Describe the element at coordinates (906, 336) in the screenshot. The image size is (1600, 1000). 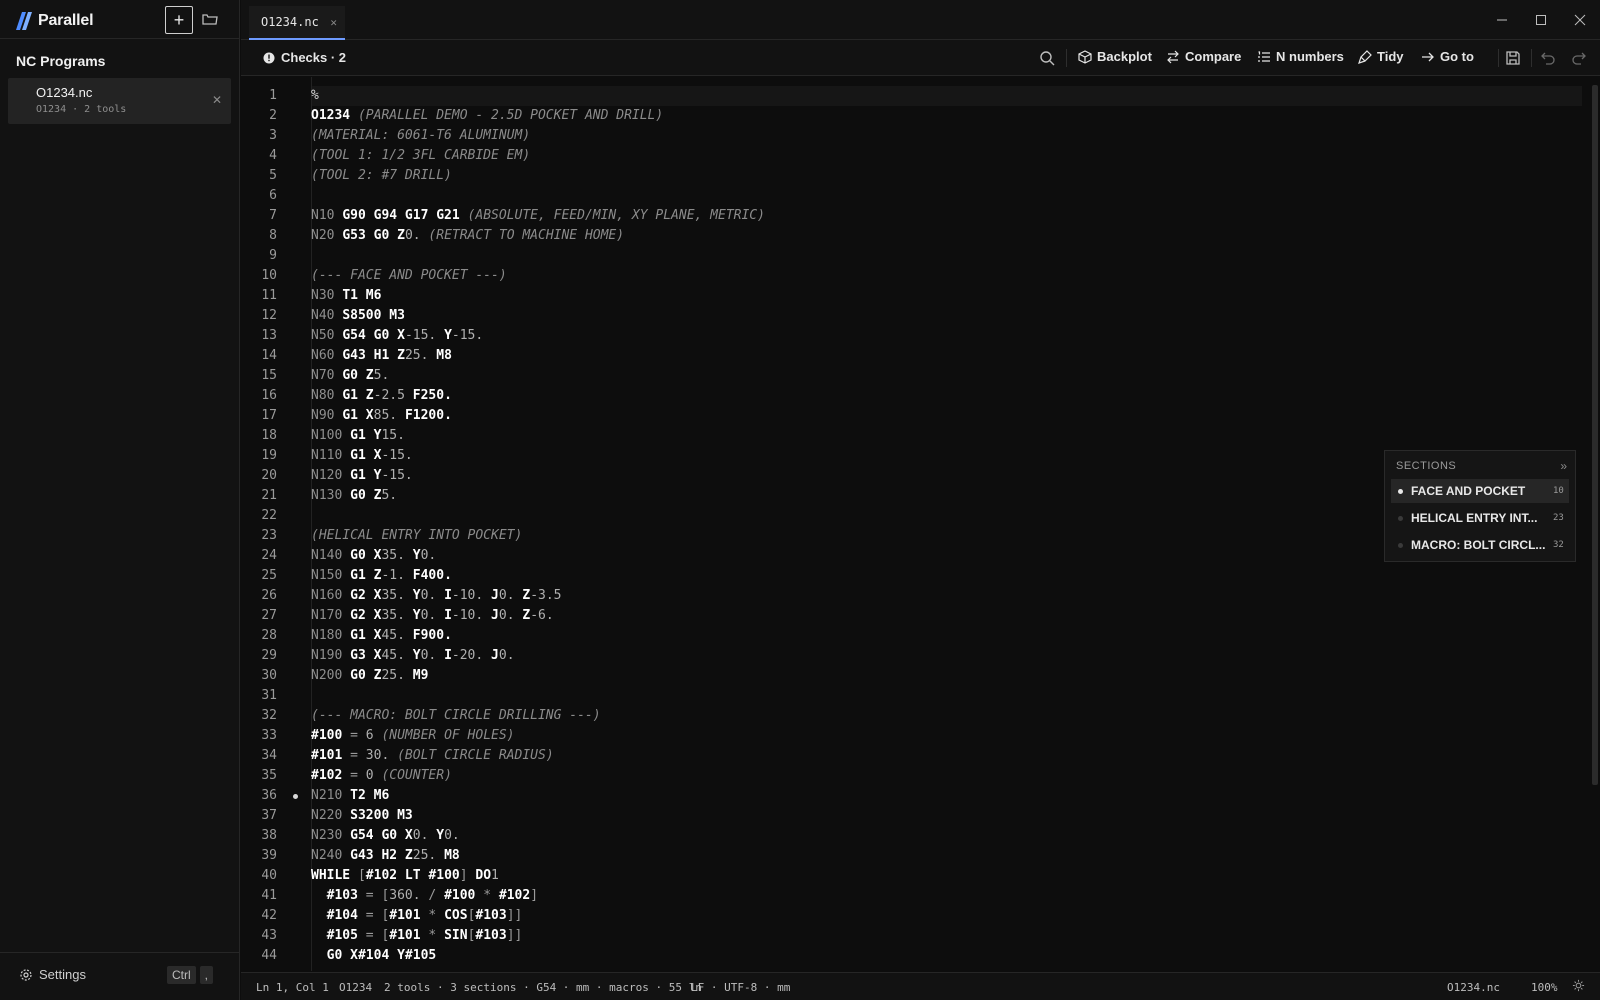
I see `code-line: 13 N50 G54 G0 X-15. Y-15.` at that location.